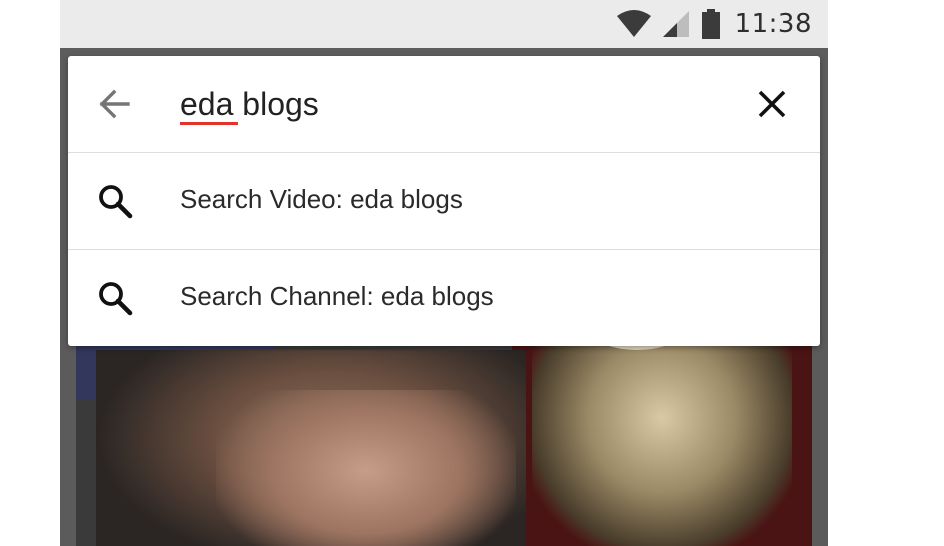  Describe the element at coordinates (209, 123) in the screenshot. I see `spellcheck-underline` at that location.